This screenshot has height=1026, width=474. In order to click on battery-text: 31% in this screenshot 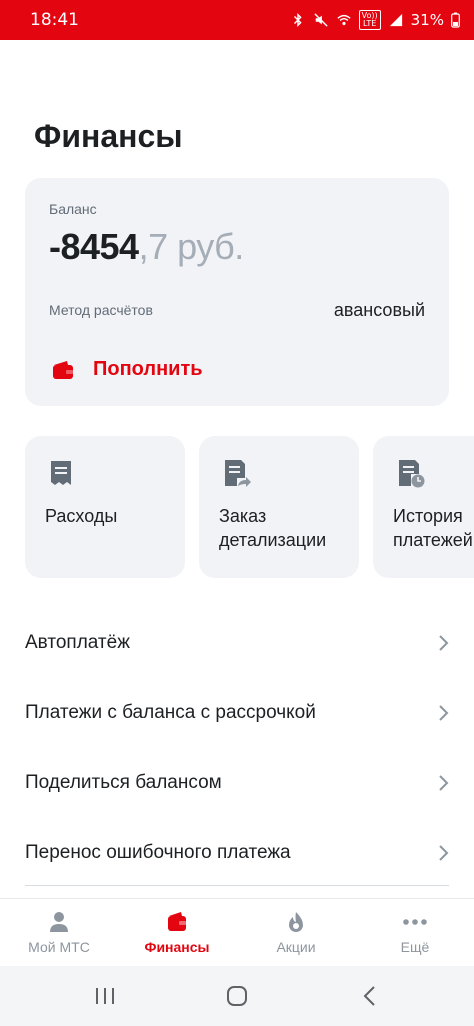, I will do `click(427, 20)`.